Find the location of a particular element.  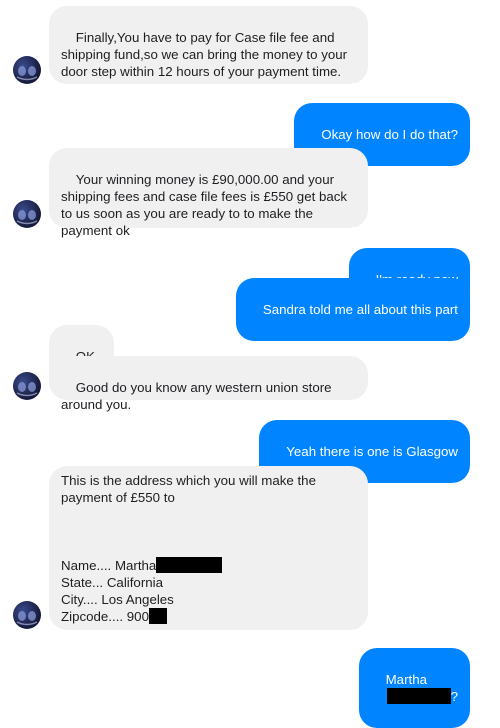

address-name-line: Name.... Martha is located at coordinates (208, 565).